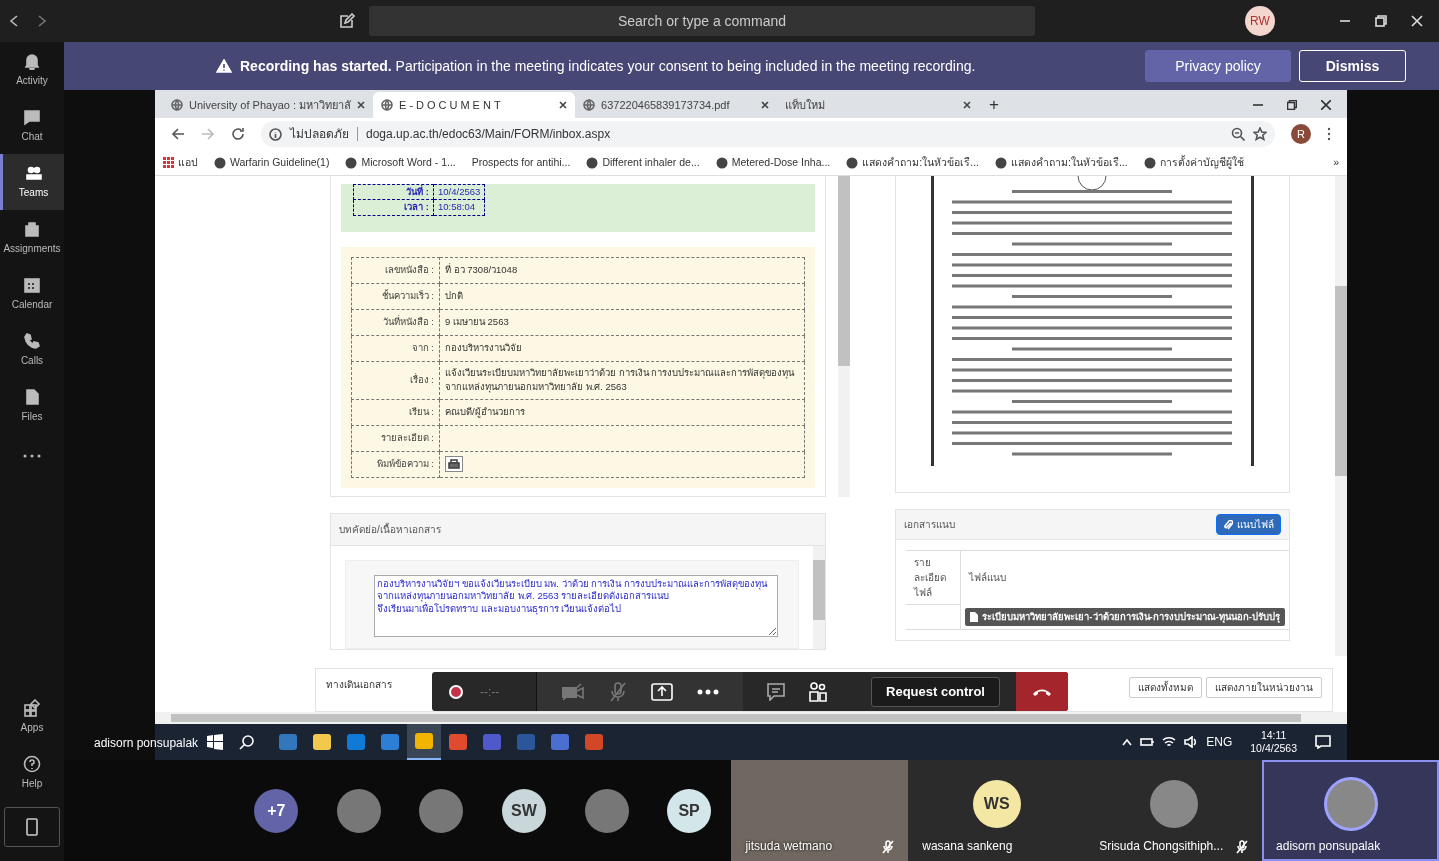  I want to click on field-label: ชั้นความเร็ว :, so click(395, 296).